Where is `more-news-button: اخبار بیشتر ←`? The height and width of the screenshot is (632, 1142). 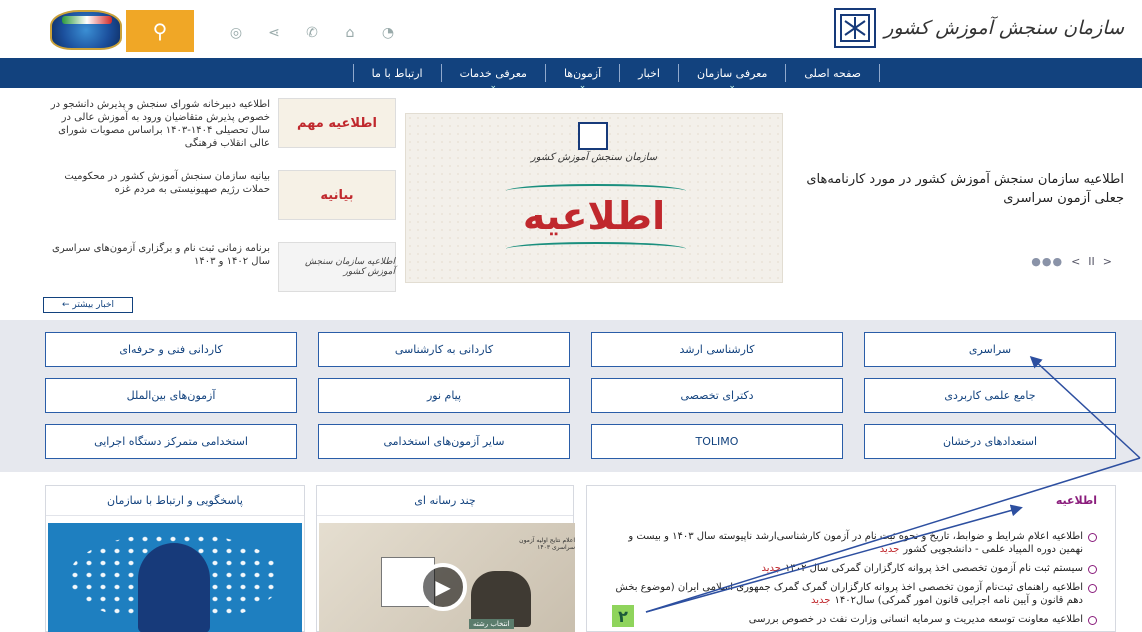
more-news-button: اخبار بیشتر ← is located at coordinates (88, 305).